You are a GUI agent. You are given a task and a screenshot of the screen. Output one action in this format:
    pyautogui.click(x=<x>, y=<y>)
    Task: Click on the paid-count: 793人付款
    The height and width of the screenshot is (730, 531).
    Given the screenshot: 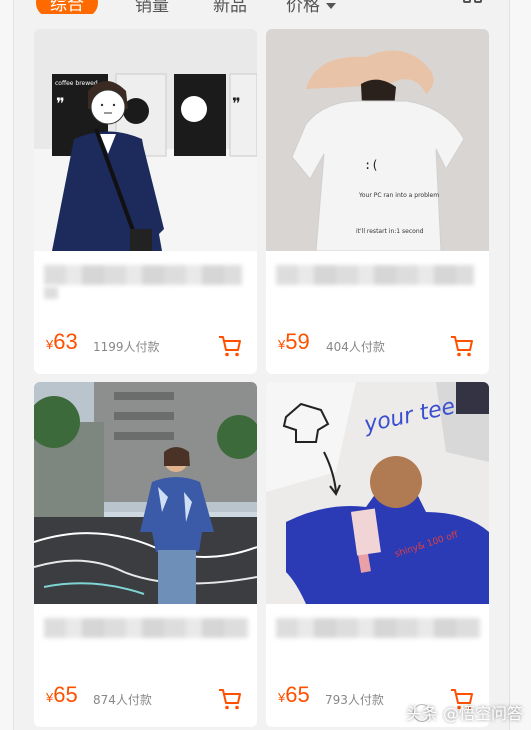 What is the action you would take?
    pyautogui.click(x=354, y=700)
    